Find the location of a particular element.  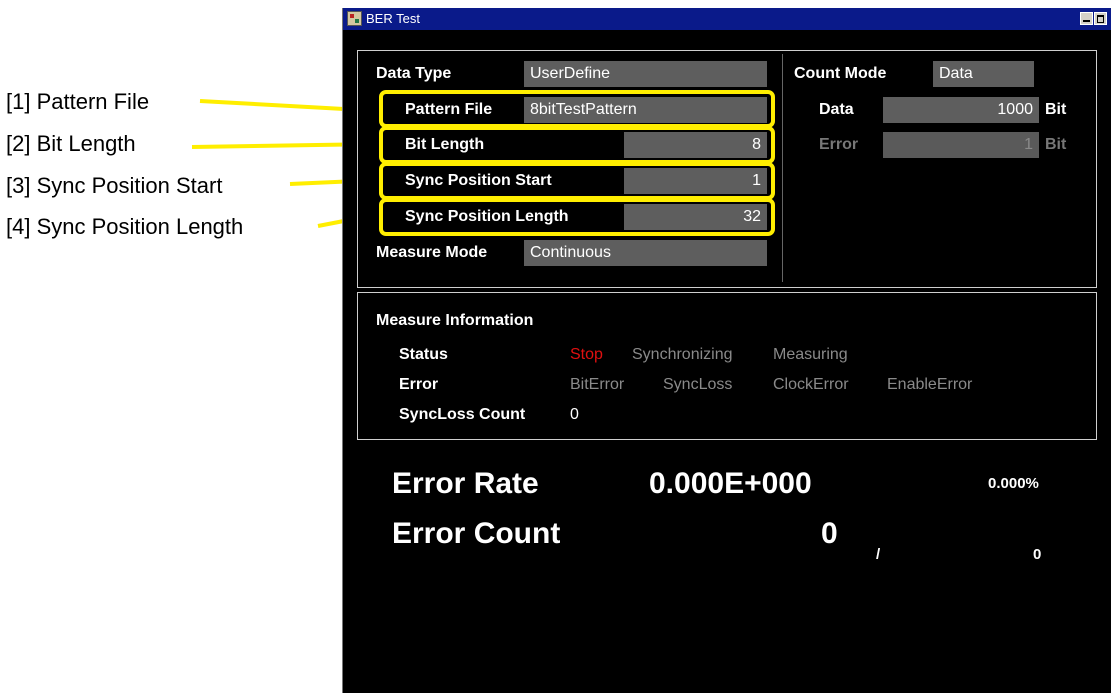

syncloss-count-label: SyncLoss Count is located at coordinates (462, 414).